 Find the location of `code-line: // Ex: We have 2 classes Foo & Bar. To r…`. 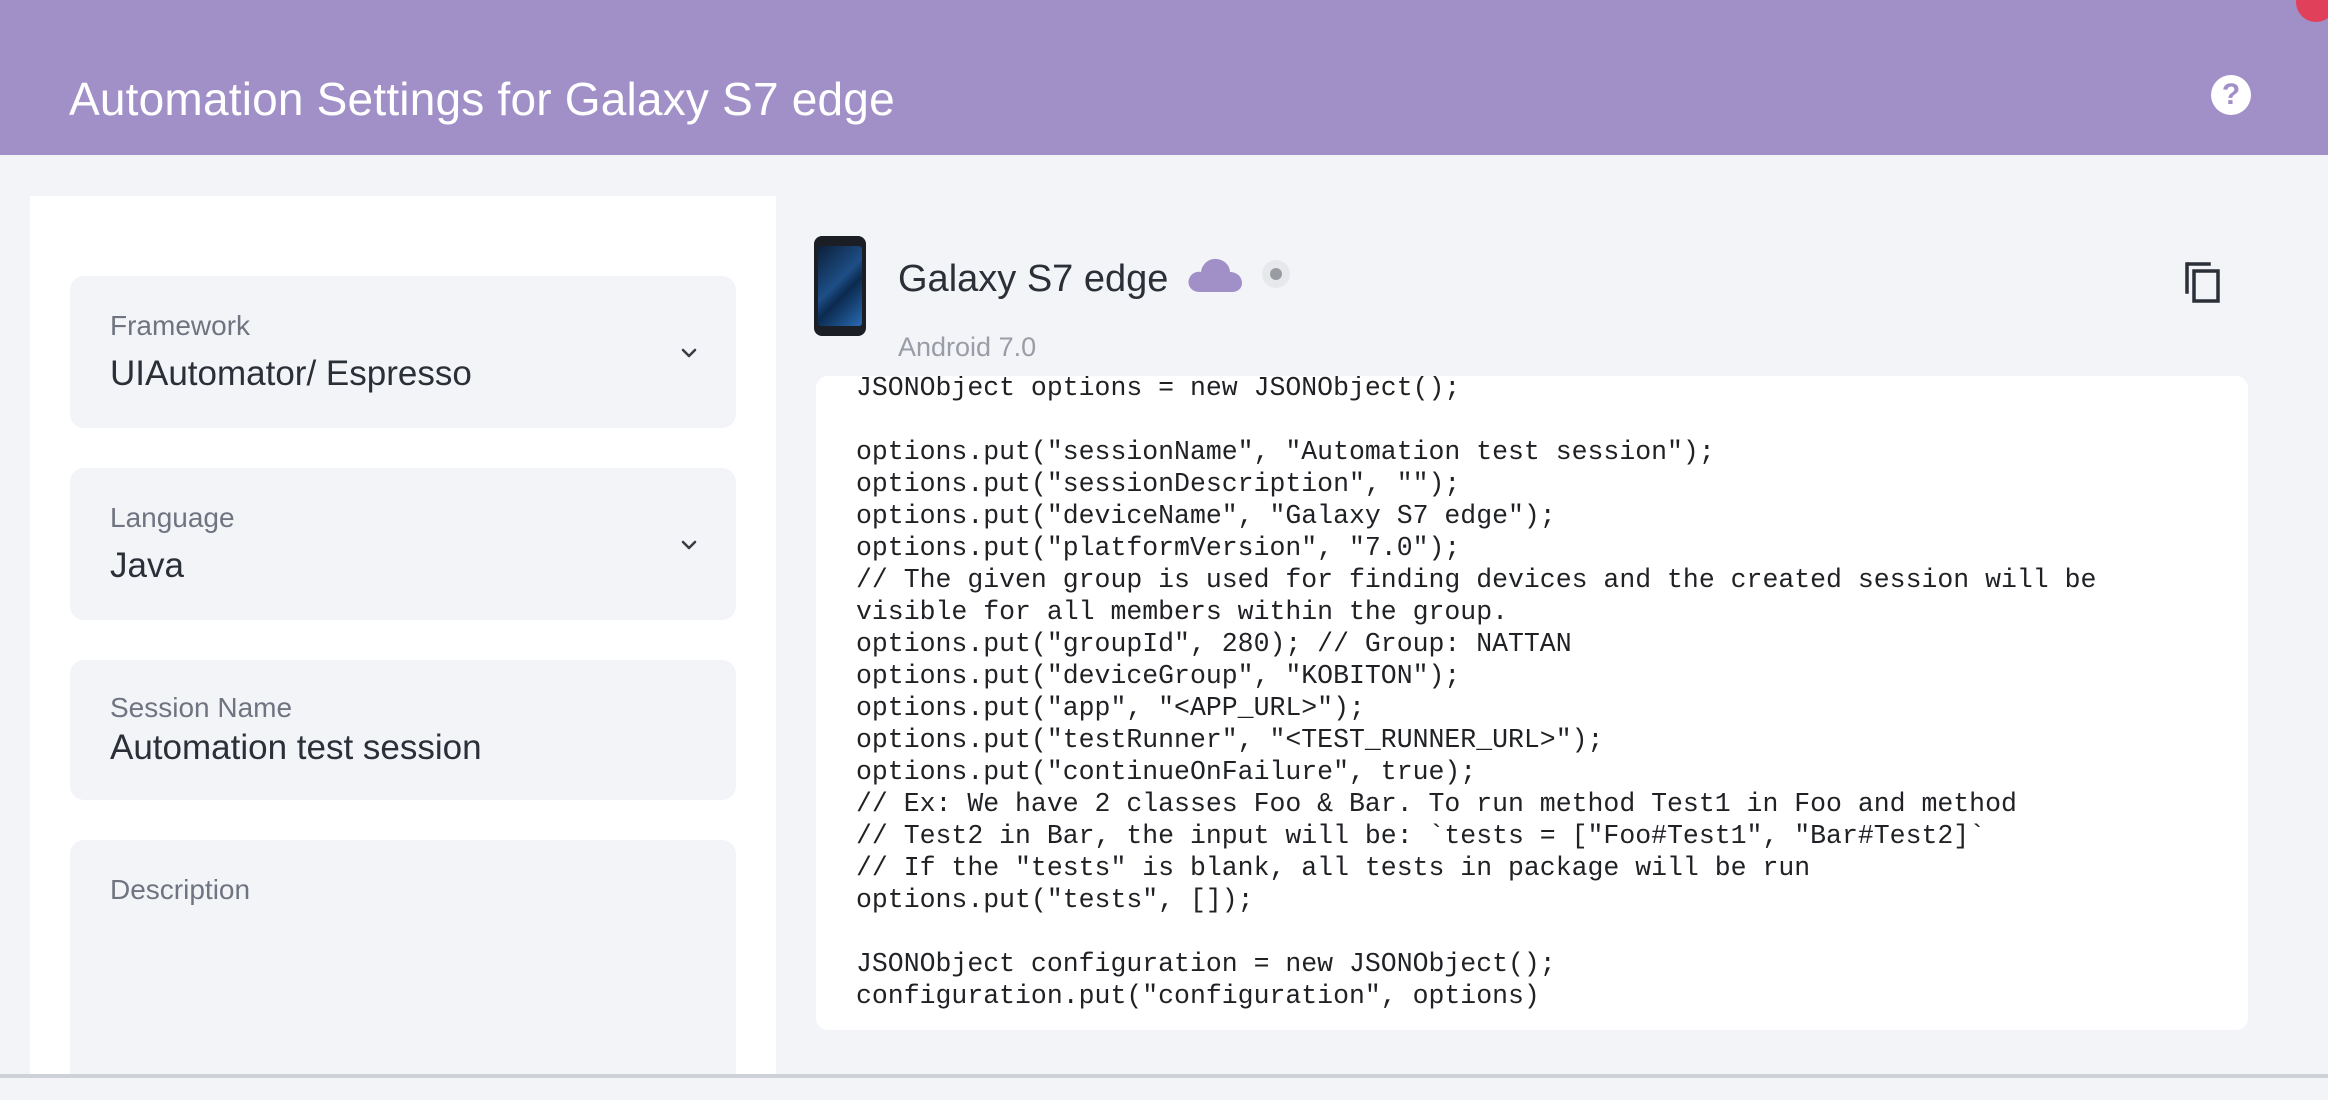

code-line: // Ex: We have 2 classes Foo & Bar. To r… is located at coordinates (1436, 804).